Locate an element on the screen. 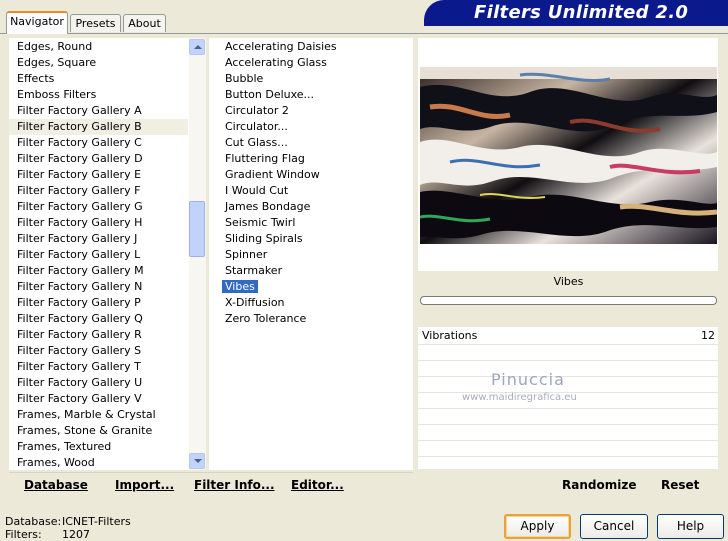 The width and height of the screenshot is (728, 541). category-item: Filter Factory Gallery N is located at coordinates (98, 287).